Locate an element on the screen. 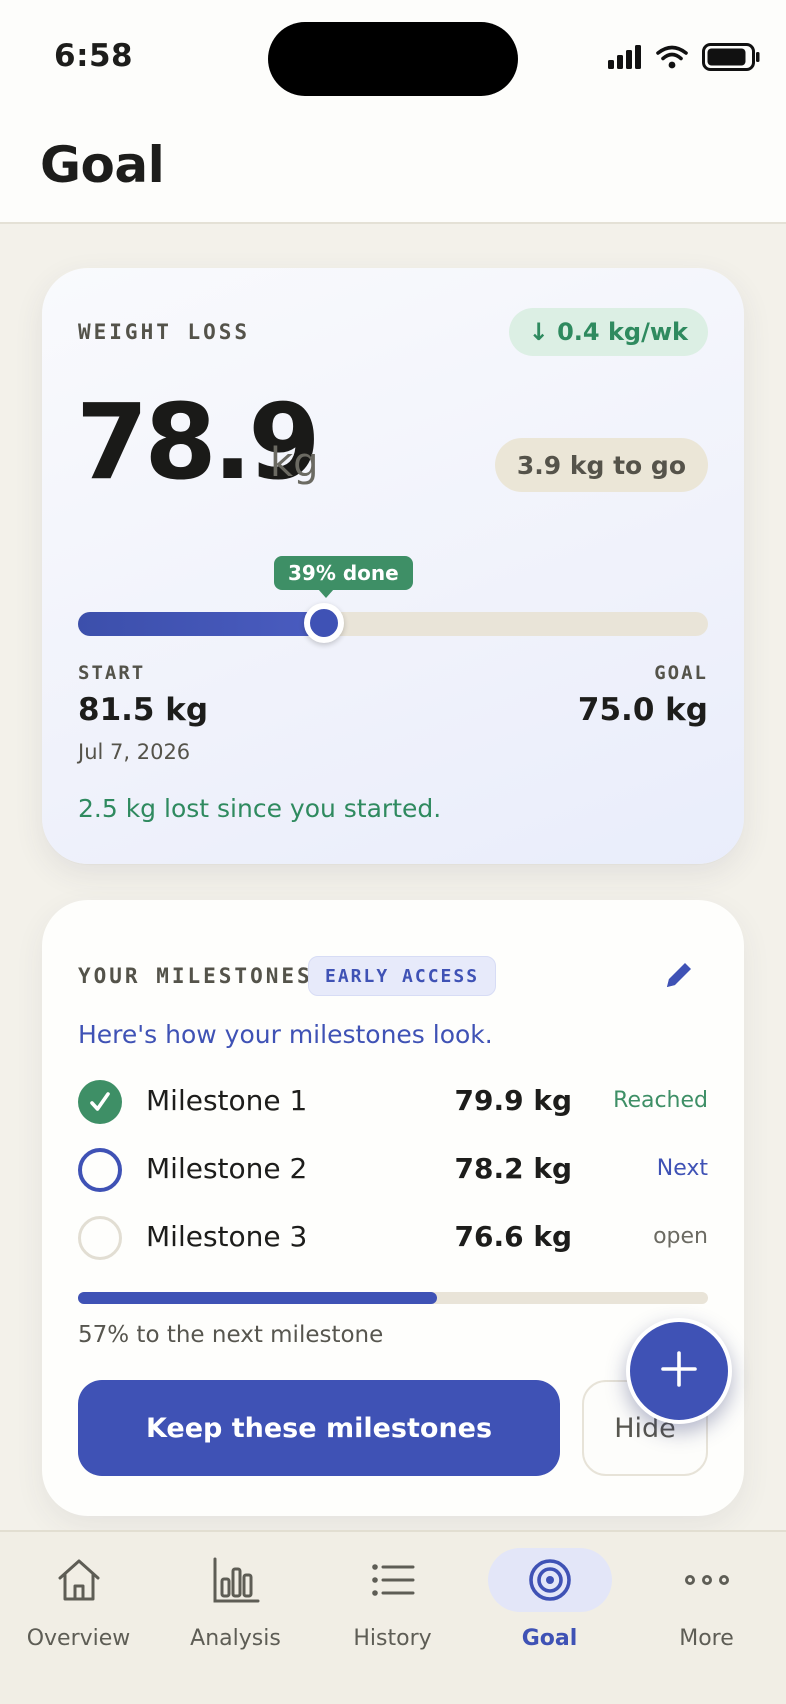 Image resolution: width=786 pixels, height=1704 pixels. next-circle-icon is located at coordinates (100, 1170).